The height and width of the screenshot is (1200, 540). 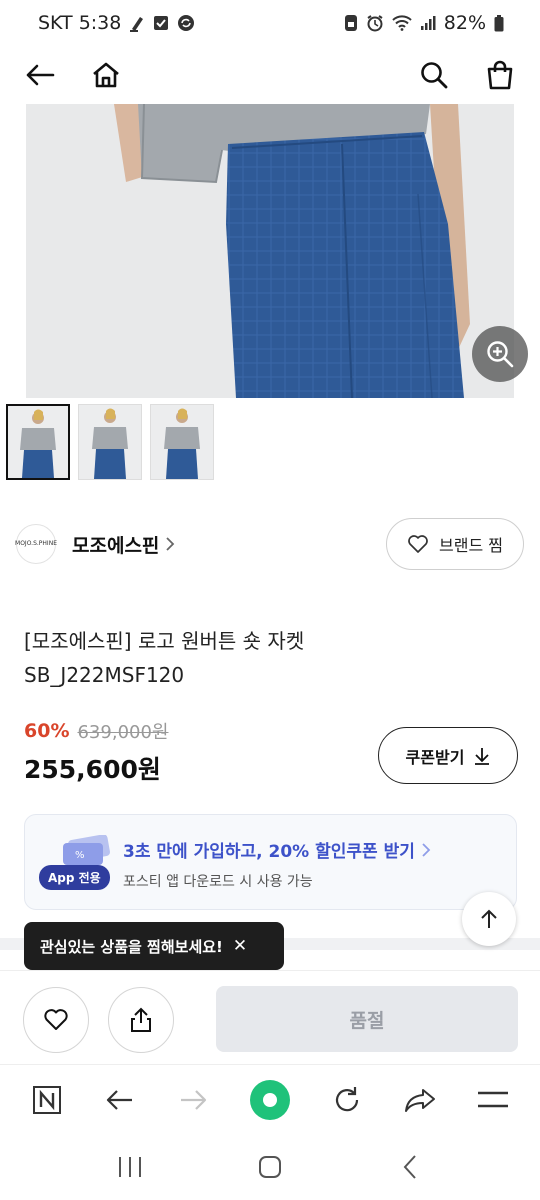 I want to click on scroll-to-top-button, so click(x=489, y=919).